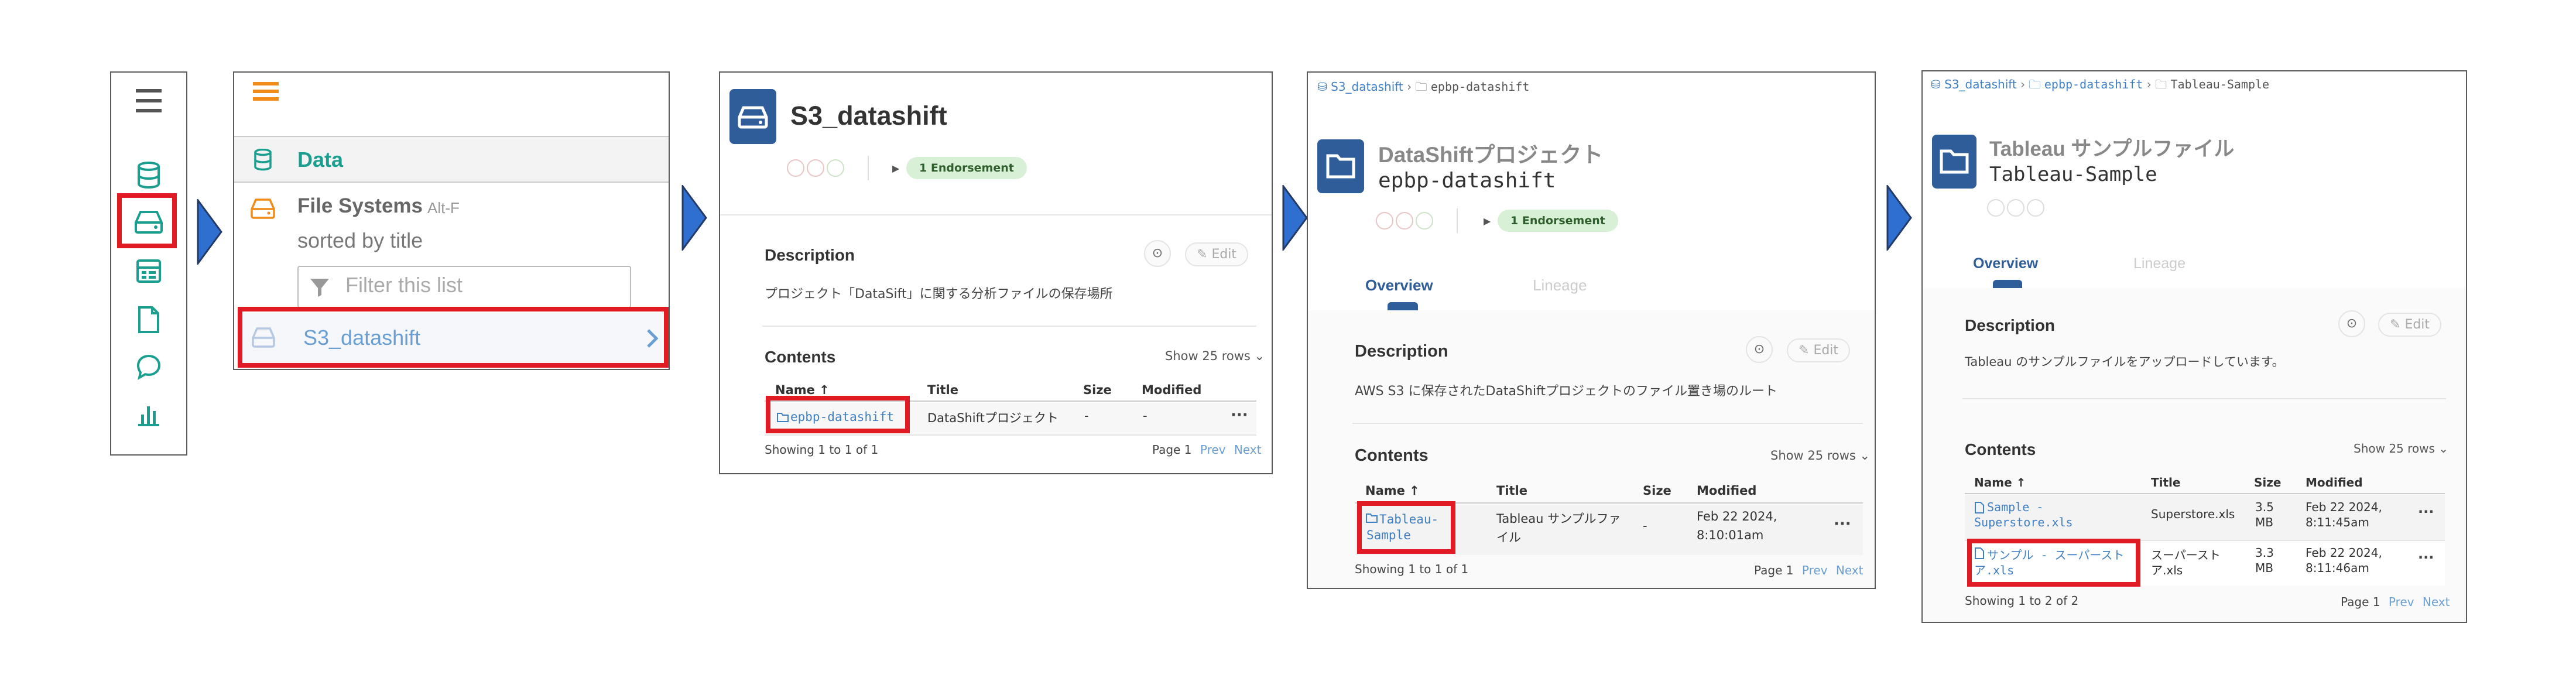 This screenshot has width=2576, height=695. I want to click on row-modified: -, so click(1145, 416).